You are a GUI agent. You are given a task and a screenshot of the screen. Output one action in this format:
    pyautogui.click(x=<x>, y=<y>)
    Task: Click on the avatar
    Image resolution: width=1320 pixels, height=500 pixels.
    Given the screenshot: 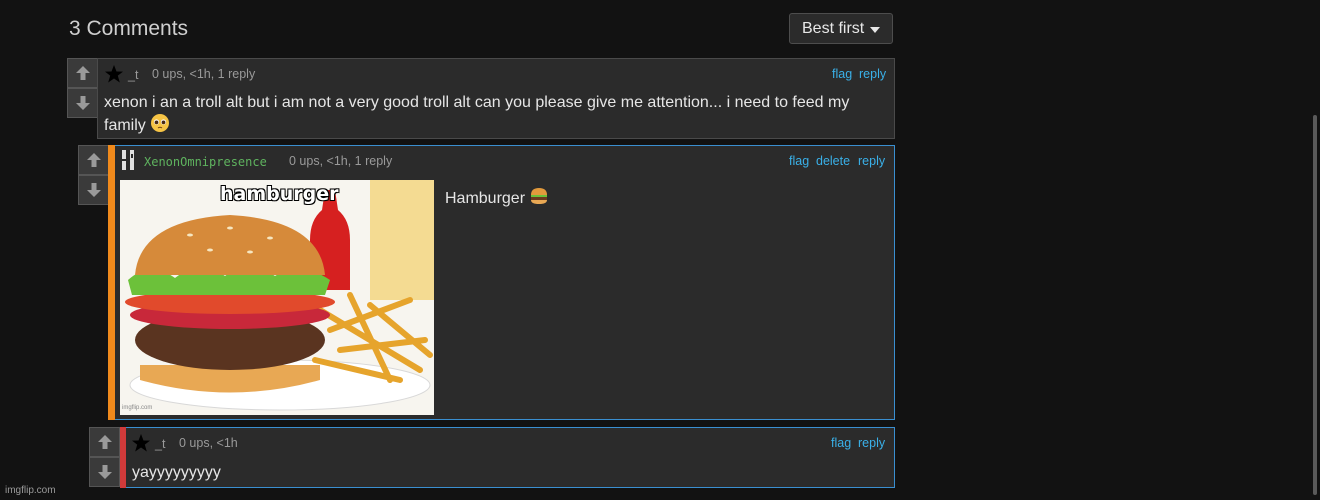 What is the action you would take?
    pyautogui.click(x=128, y=160)
    